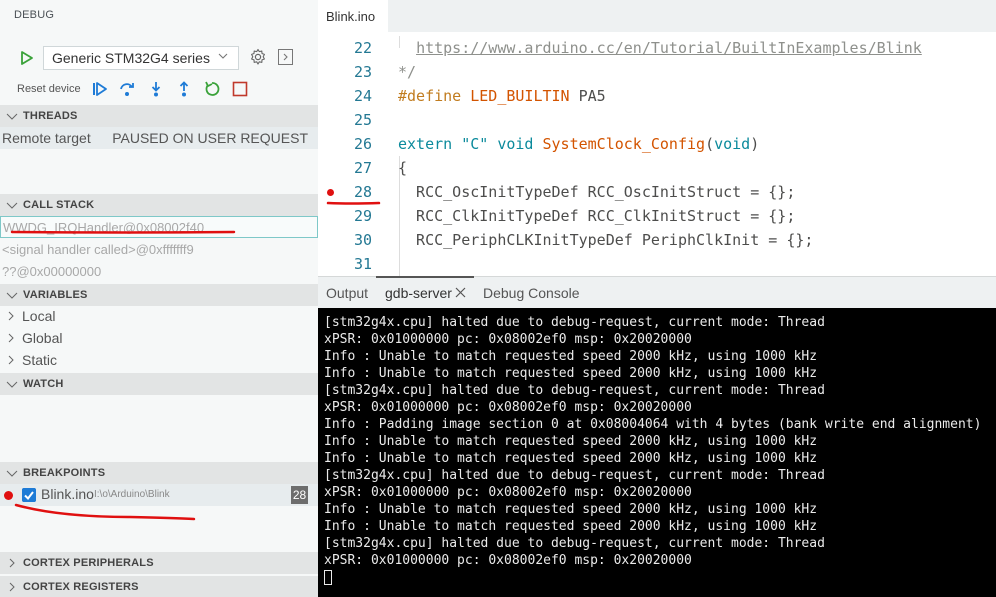  What do you see at coordinates (587, 96) in the screenshot?
I see `code-token: PA5` at bounding box center [587, 96].